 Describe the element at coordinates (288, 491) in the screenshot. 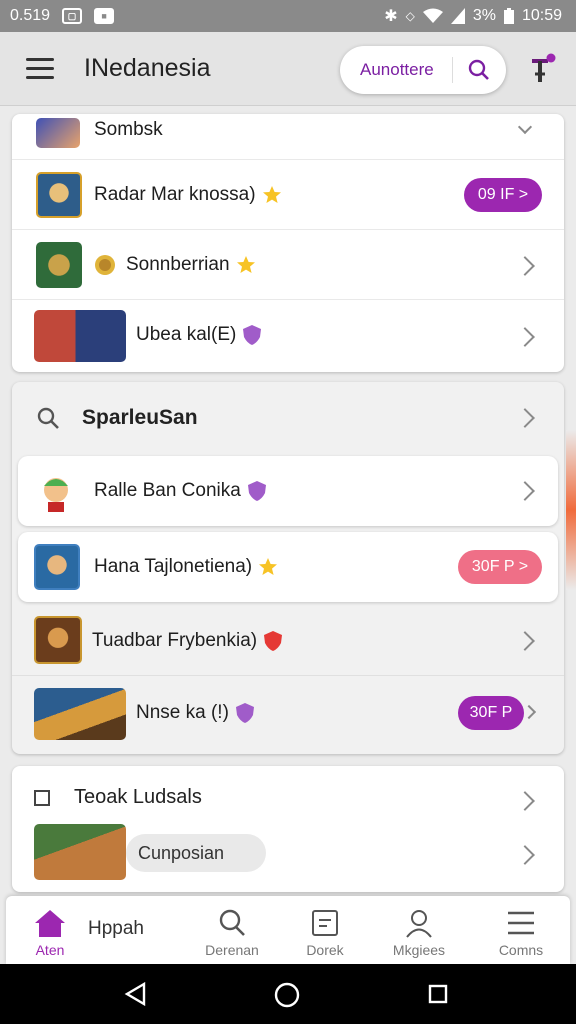

I see `list-item: Ralle Ban Conika` at that location.